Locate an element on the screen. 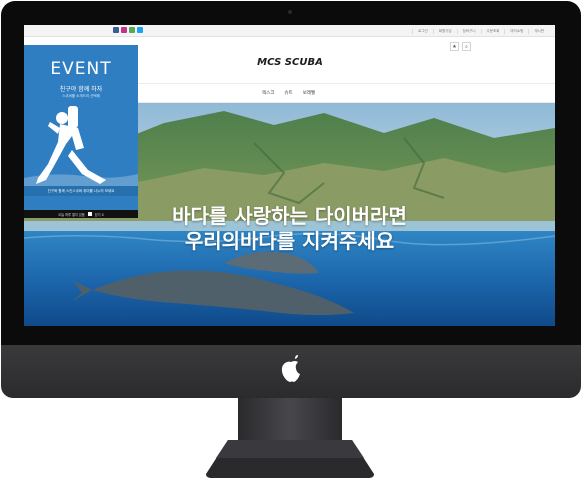 The image size is (583, 481). dont-show-checkbox is located at coordinates (89, 214).